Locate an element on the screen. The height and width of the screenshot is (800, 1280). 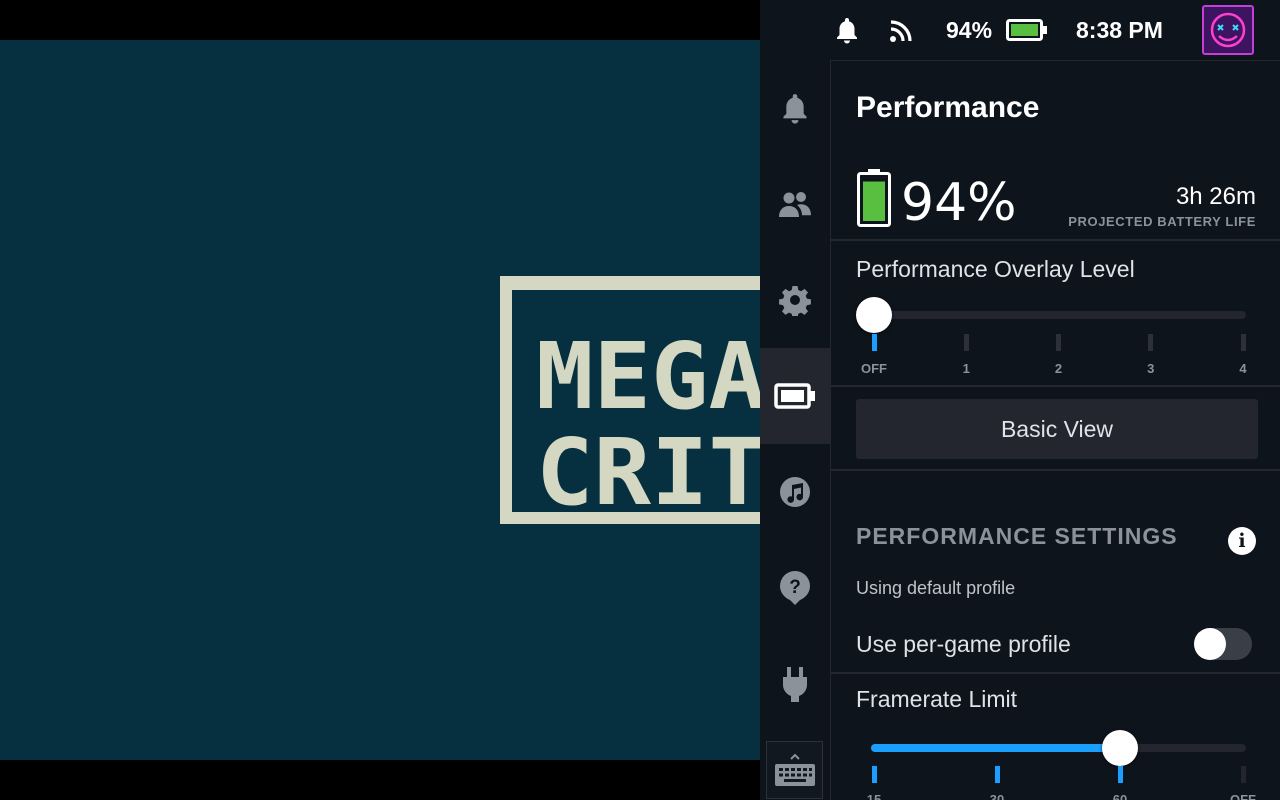
slider-tick-label: 3 is located at coordinates (1151, 368).